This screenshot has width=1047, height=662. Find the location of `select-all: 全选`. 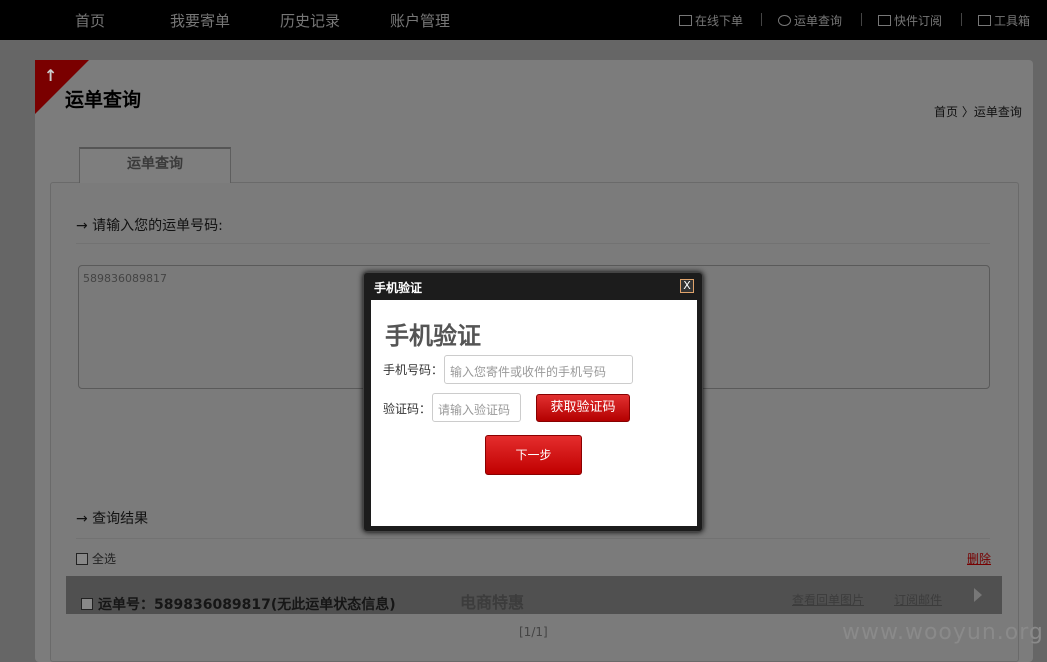

select-all: 全选 is located at coordinates (96, 558).